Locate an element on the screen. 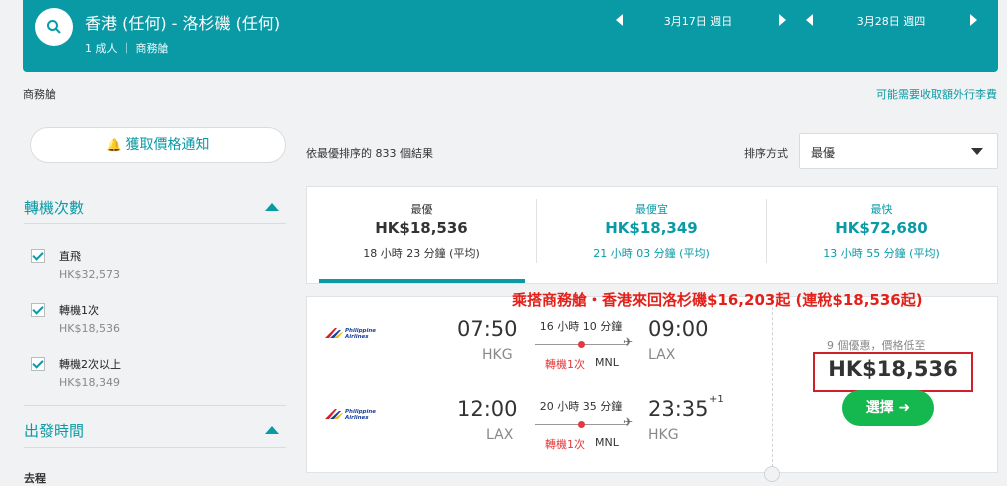 The width and height of the screenshot is (1007, 486). stops-checkbox-one is located at coordinates (38, 310).